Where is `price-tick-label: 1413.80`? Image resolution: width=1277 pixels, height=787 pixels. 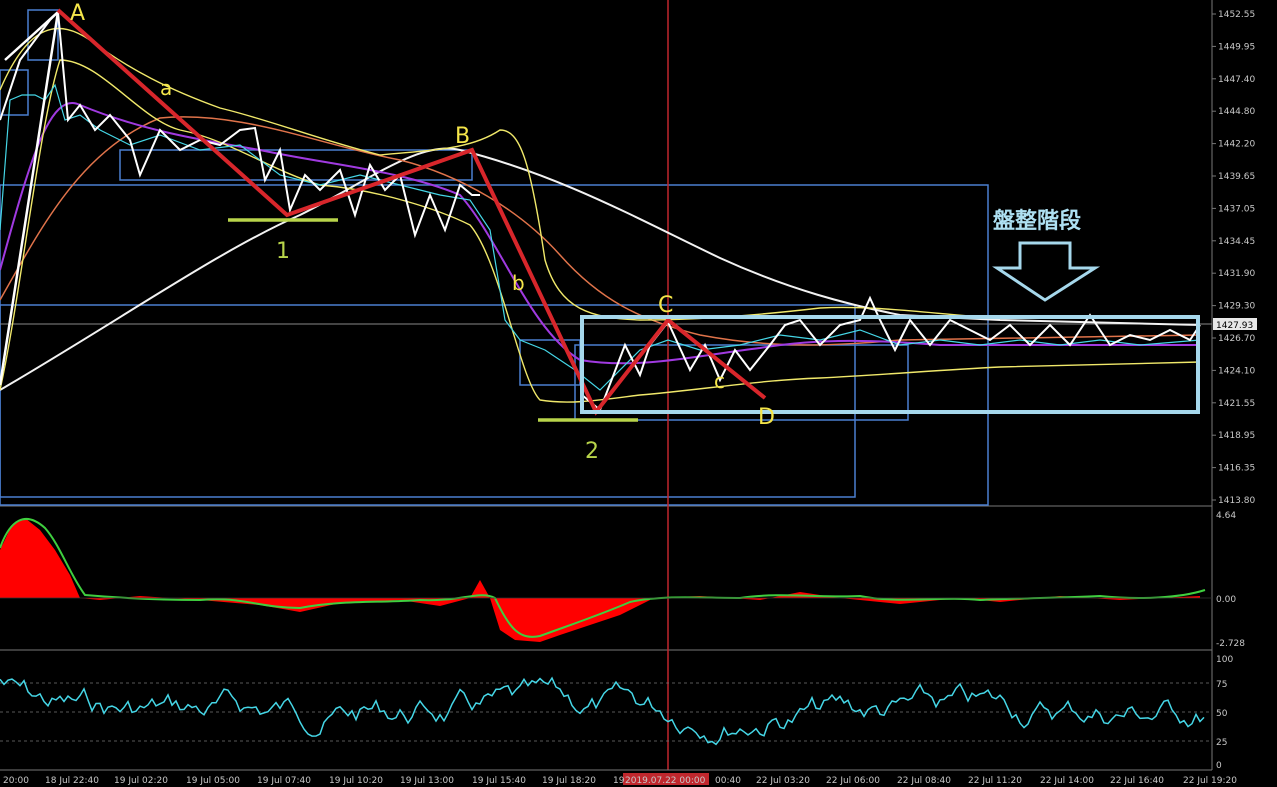
price-tick-label: 1413.80 is located at coordinates (1236, 501).